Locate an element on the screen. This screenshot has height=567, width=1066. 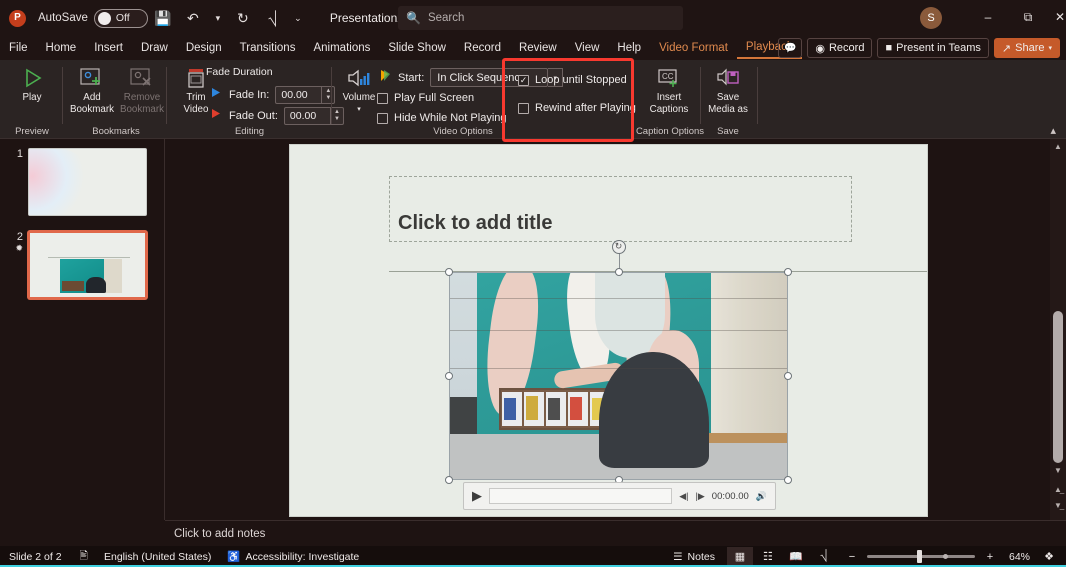
record-button: ◉ Record is located at coordinates (840, 48).